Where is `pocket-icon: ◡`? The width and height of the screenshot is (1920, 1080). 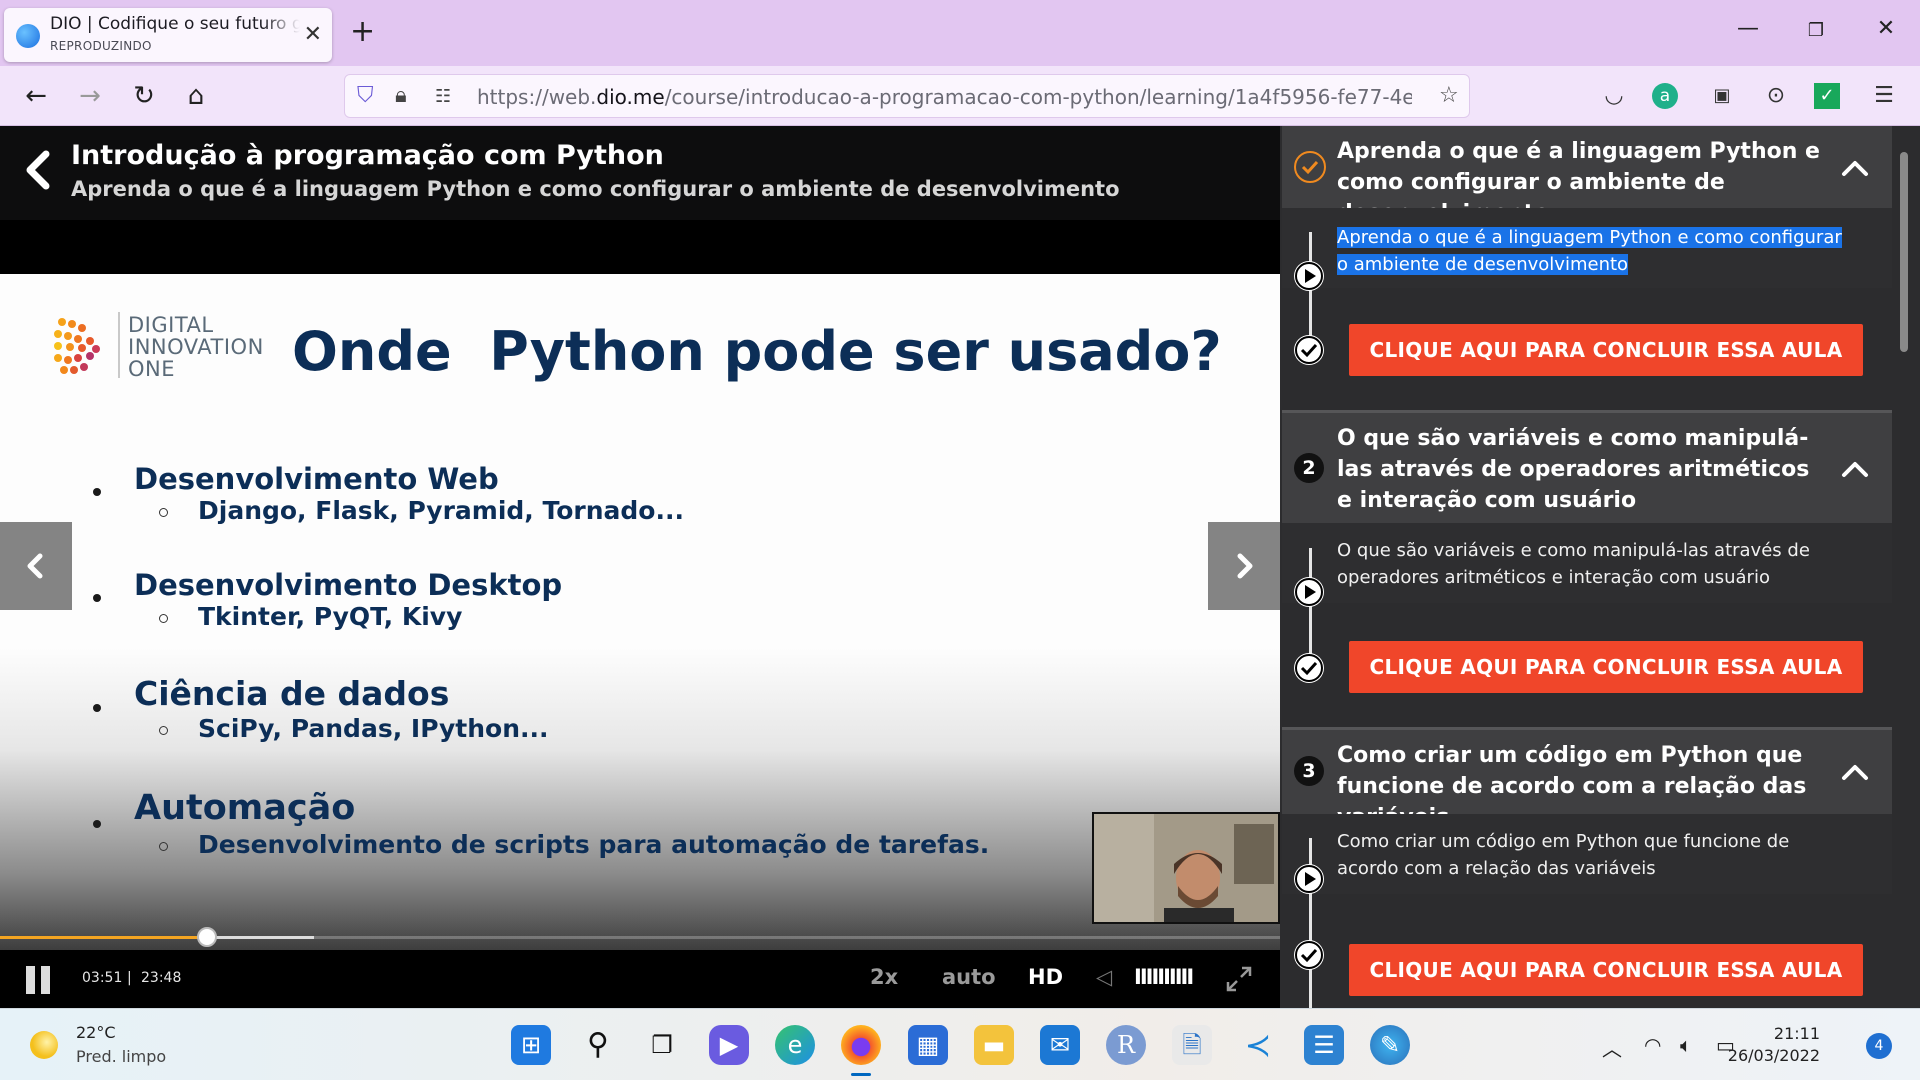 pocket-icon: ◡ is located at coordinates (1614, 96).